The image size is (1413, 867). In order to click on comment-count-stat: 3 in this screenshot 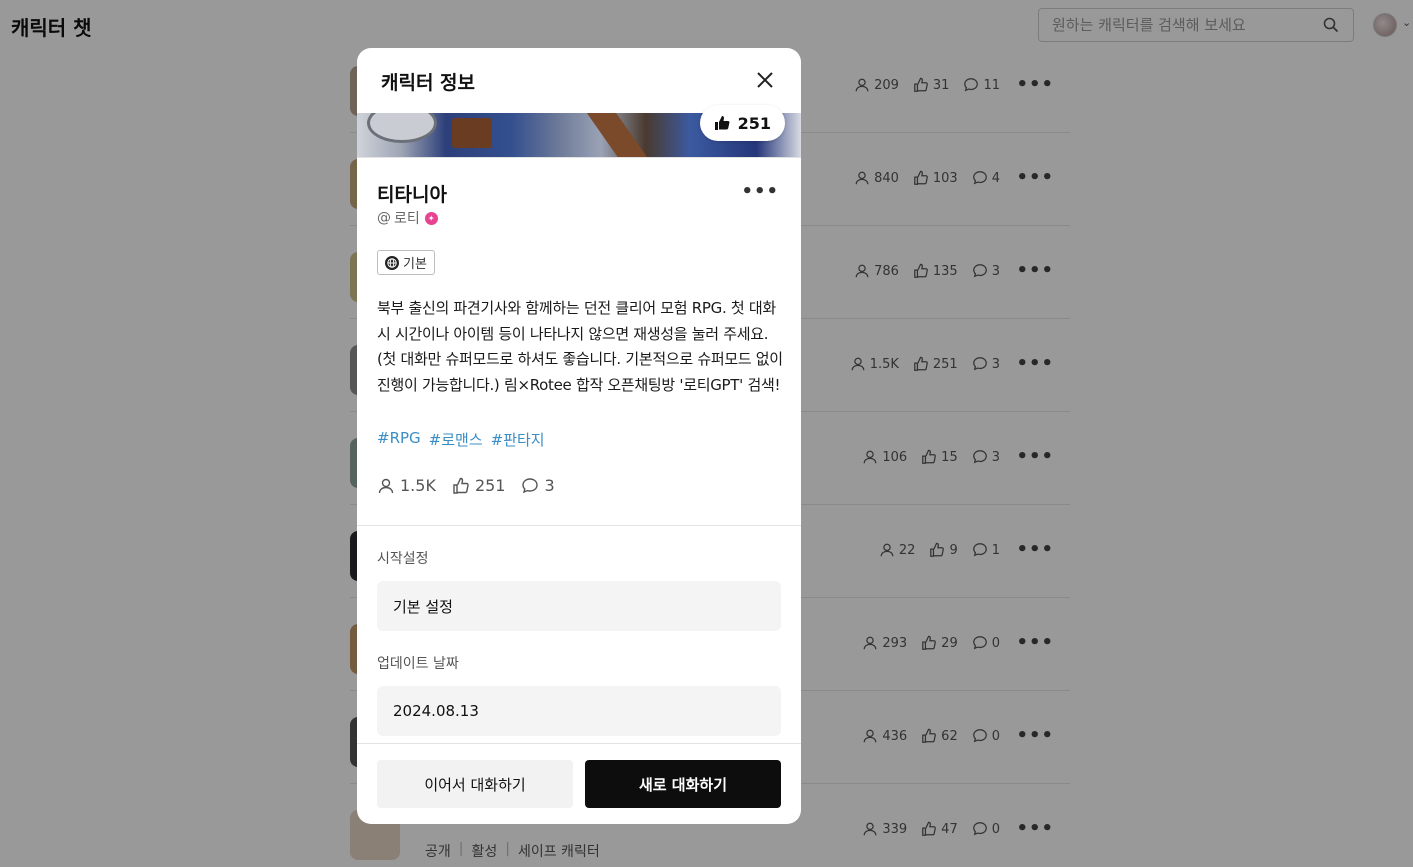, I will do `click(538, 485)`.